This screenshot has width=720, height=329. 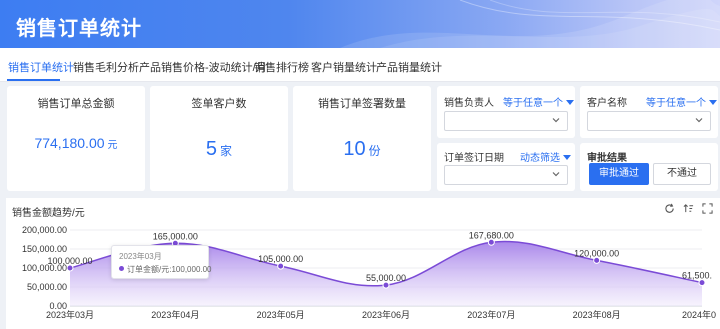 What do you see at coordinates (280, 259) in the screenshot?
I see `data-label: 105,000.00` at bounding box center [280, 259].